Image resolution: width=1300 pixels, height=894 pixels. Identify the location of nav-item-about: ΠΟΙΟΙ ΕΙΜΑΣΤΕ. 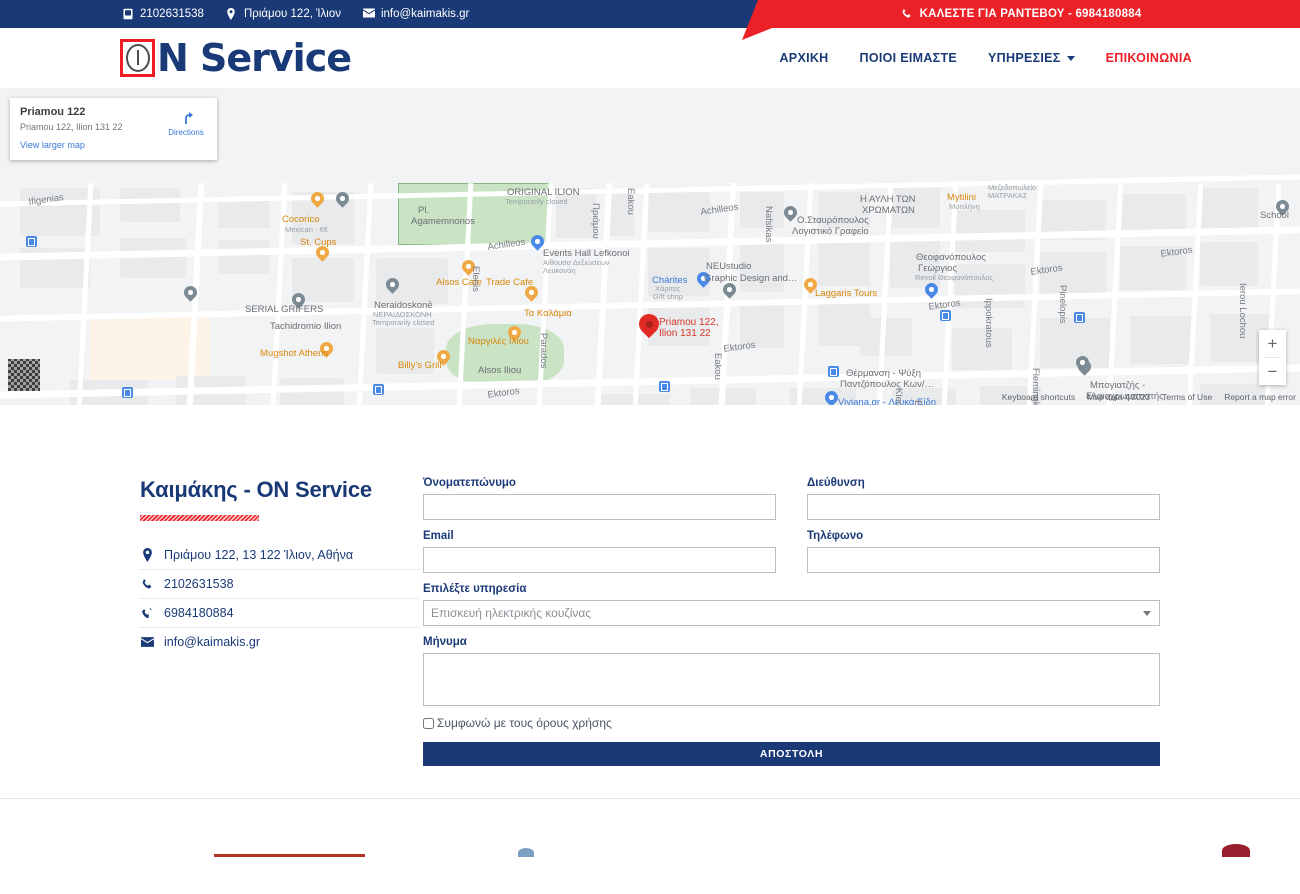
(909, 58).